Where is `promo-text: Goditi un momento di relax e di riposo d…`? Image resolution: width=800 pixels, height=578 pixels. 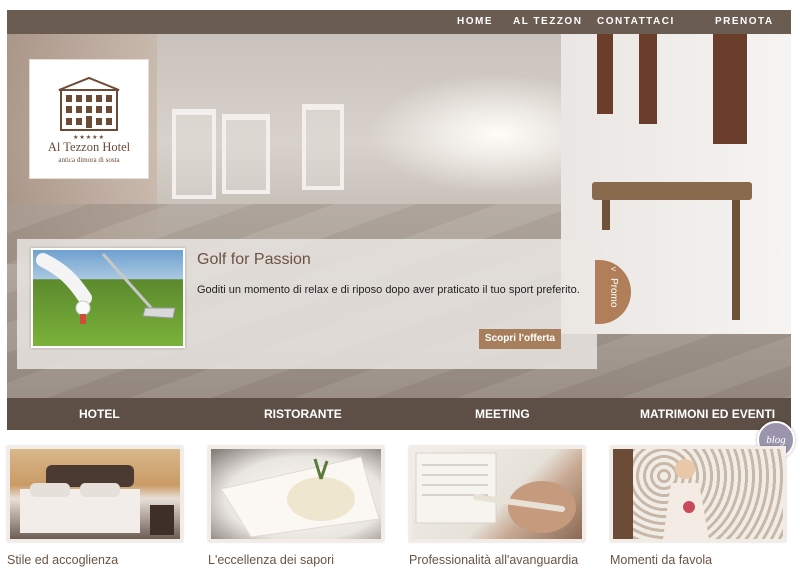 promo-text: Goditi un momento di relax e di riposo d… is located at coordinates (388, 290).